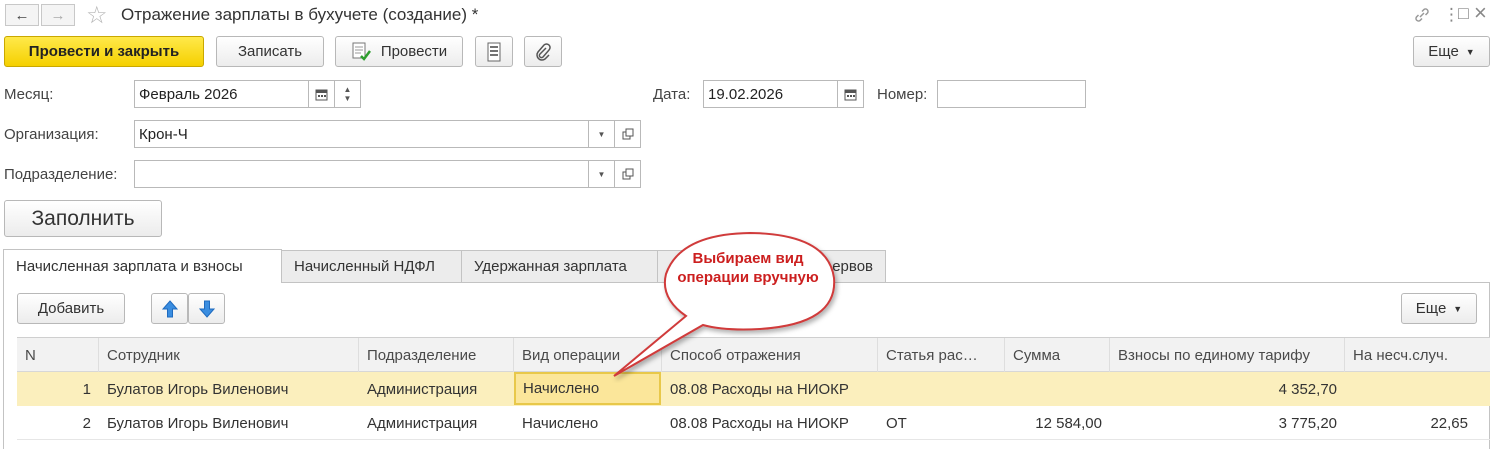 The image size is (1493, 449). What do you see at coordinates (142, 266) in the screenshot?
I see `tab-accrued-salary: Начисленная зарплата и взносы` at bounding box center [142, 266].